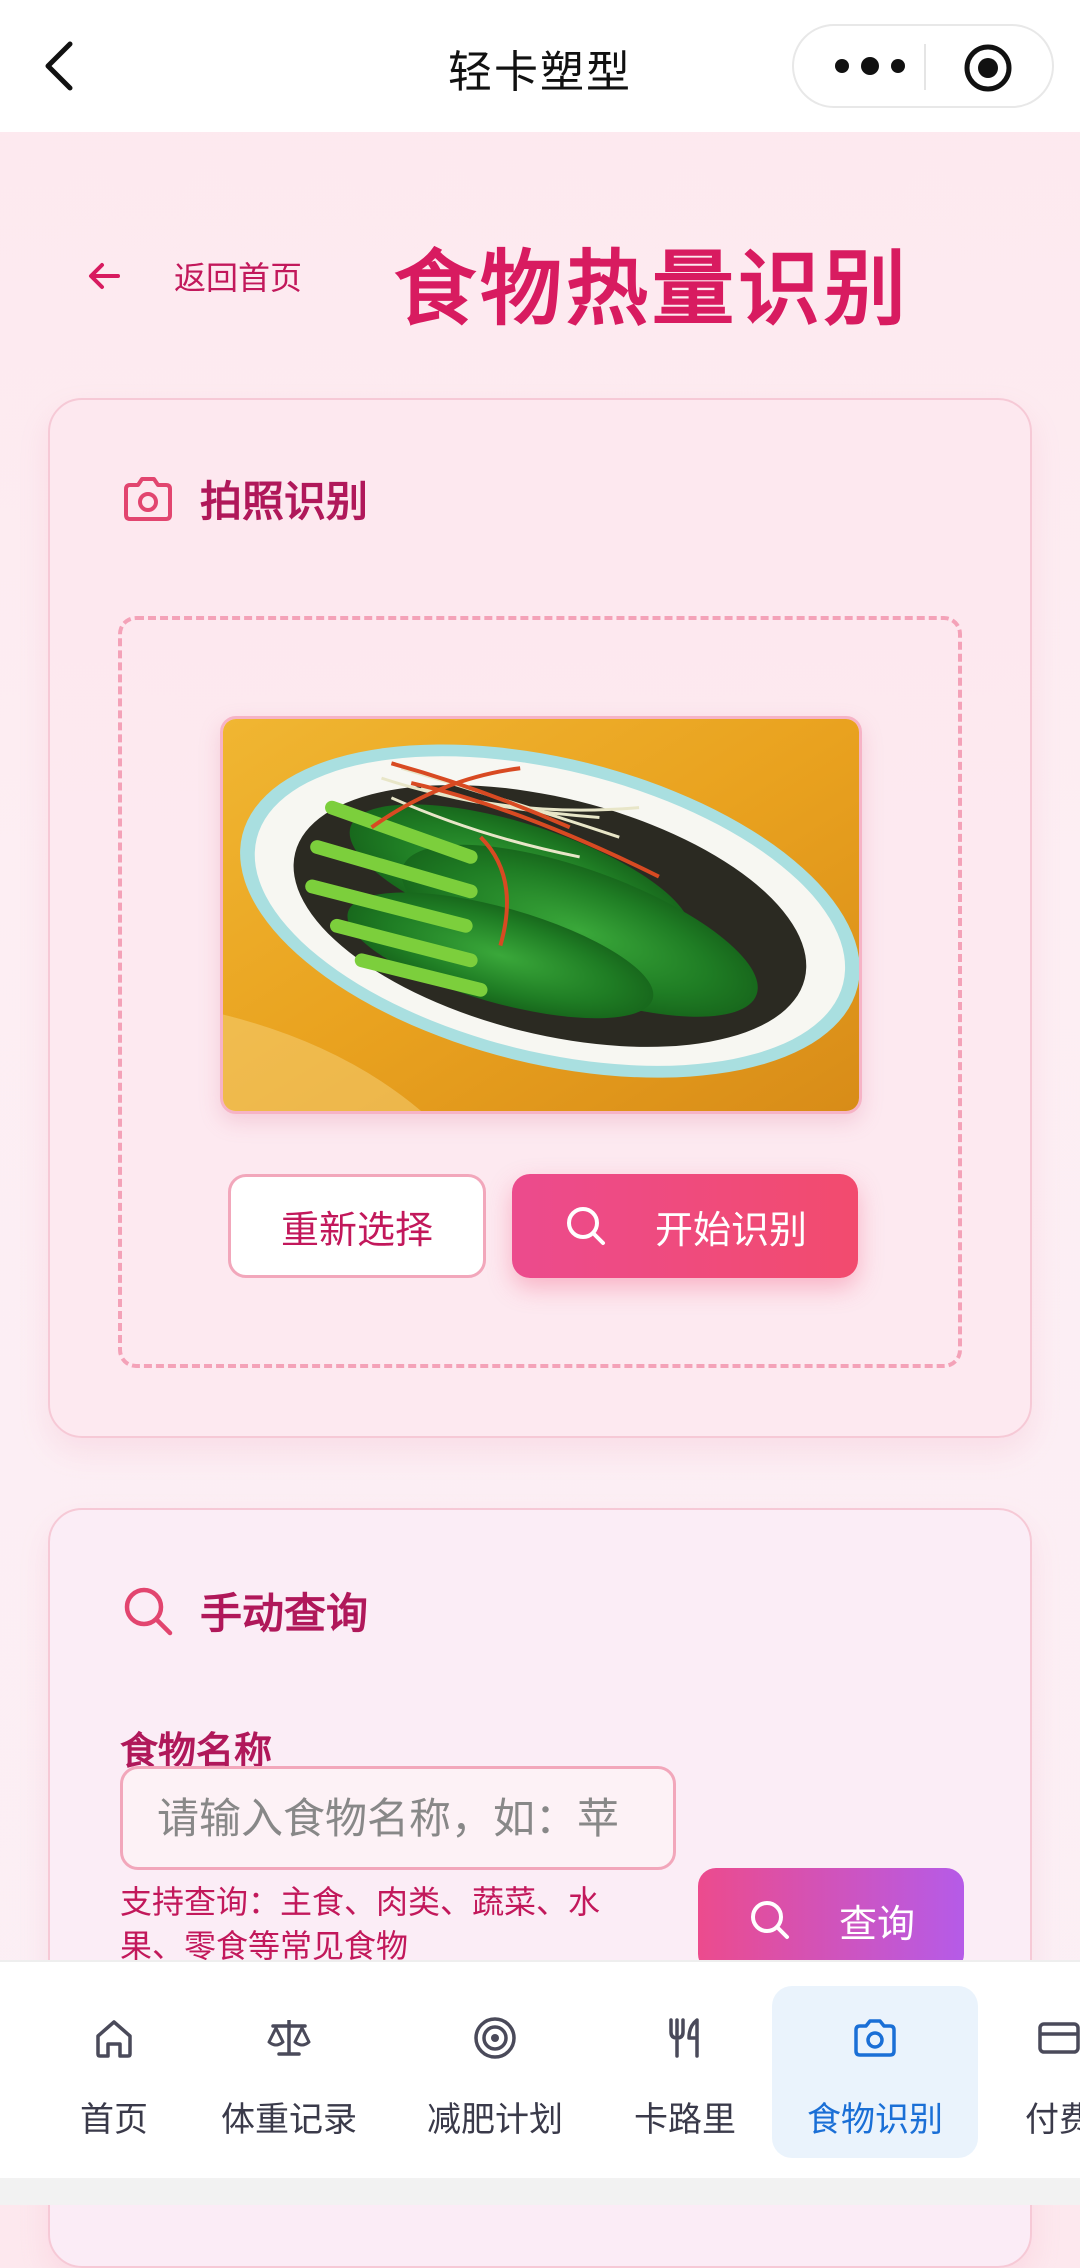 The height and width of the screenshot is (2268, 1080). Describe the element at coordinates (875, 2072) in the screenshot. I see `tab-food-recognition: 食物识别` at that location.